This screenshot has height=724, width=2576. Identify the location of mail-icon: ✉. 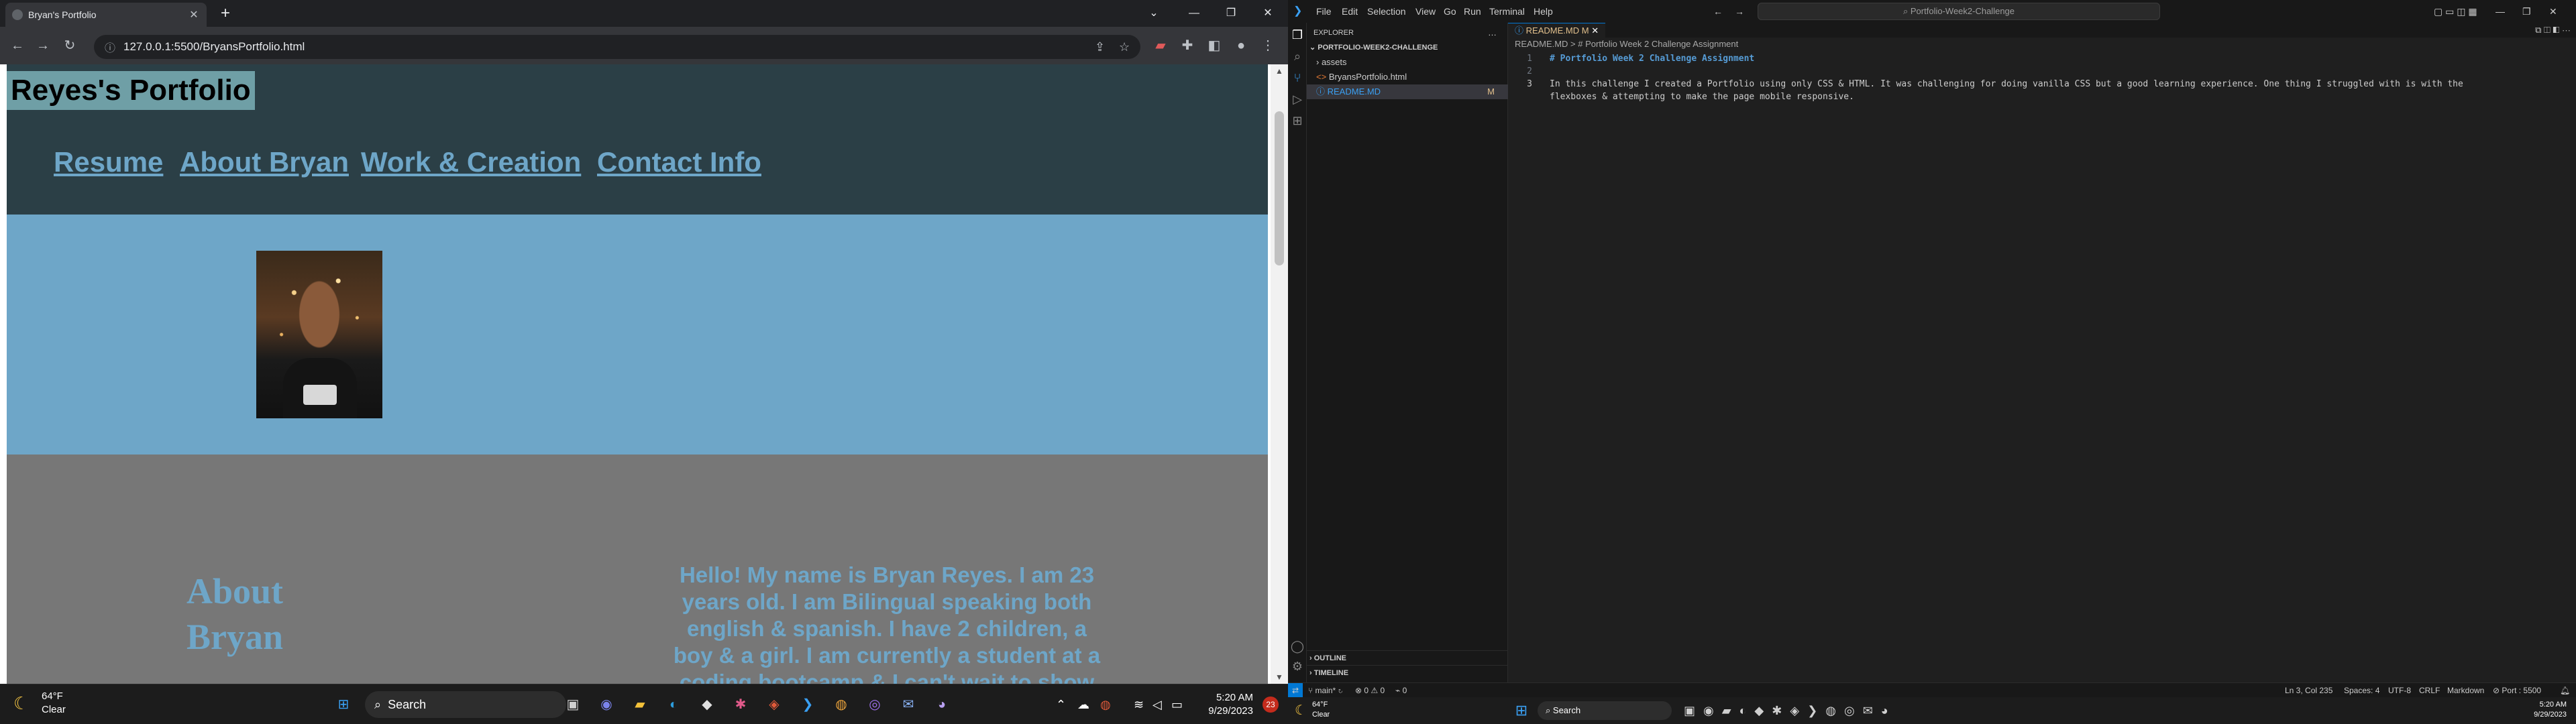
(908, 704).